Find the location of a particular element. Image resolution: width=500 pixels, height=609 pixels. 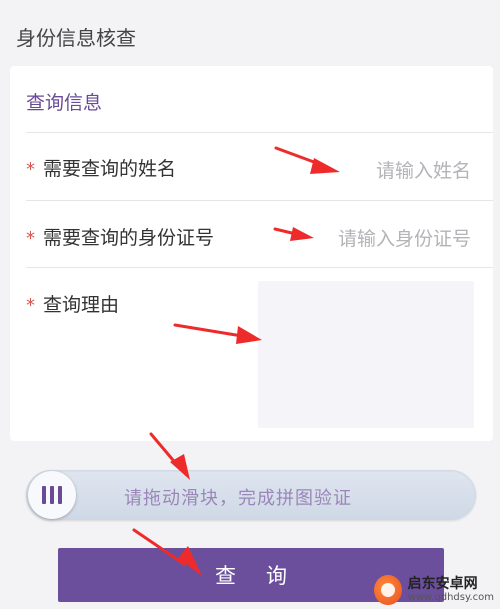

watermark-title: 启东安卓网 is located at coordinates (442, 583).